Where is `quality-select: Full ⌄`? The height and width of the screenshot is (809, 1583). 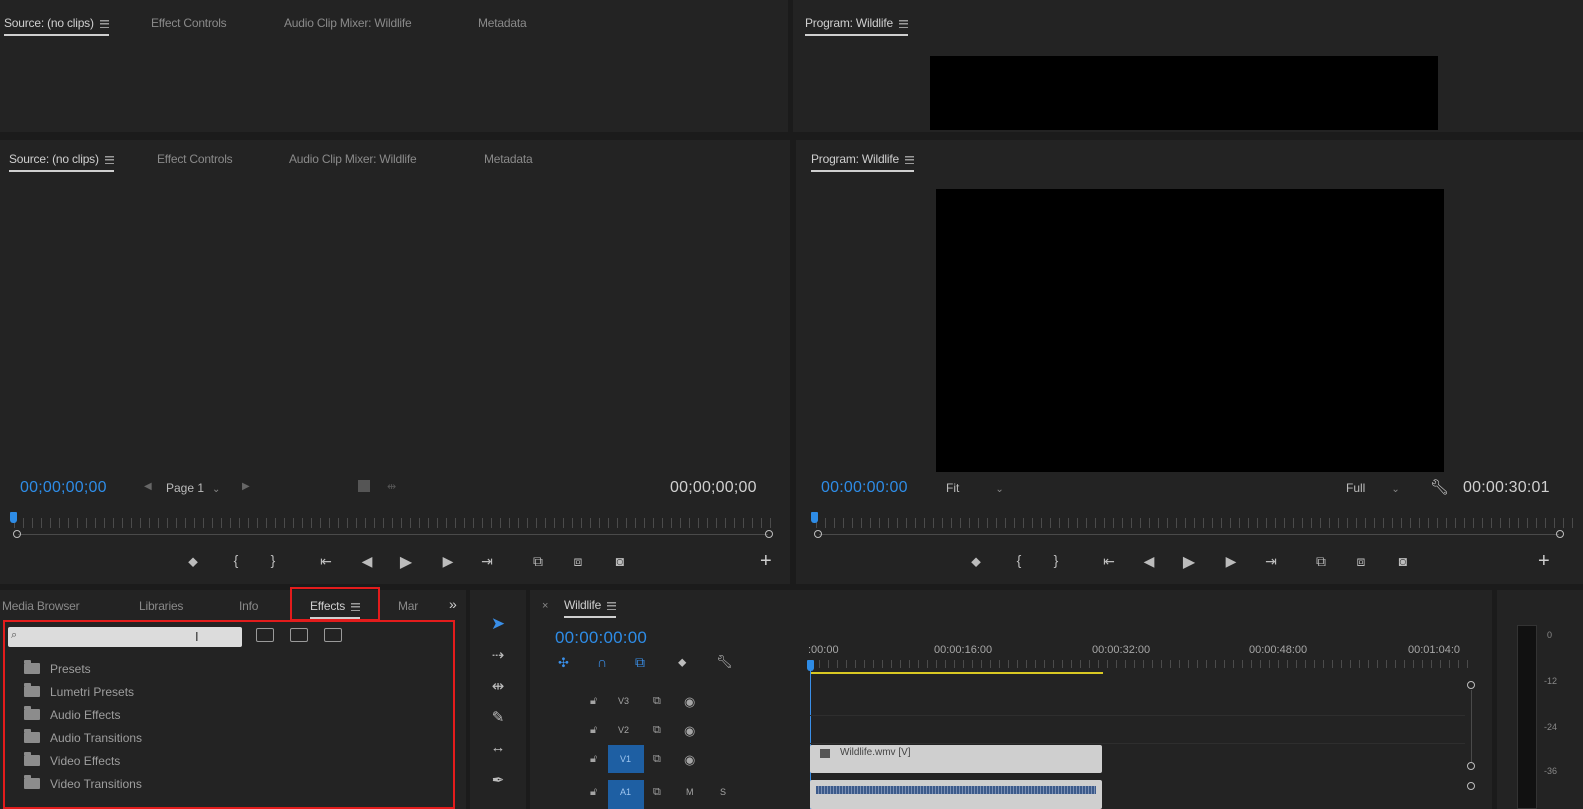 quality-select: Full ⌄ is located at coordinates (1373, 488).